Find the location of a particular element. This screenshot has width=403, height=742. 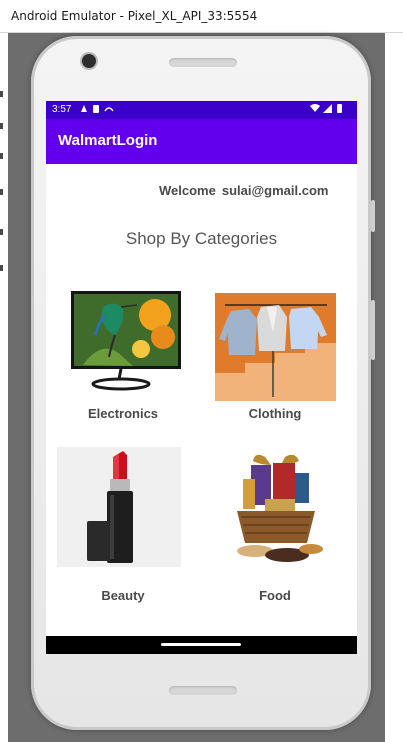

category-clothing: Clothing is located at coordinates (275, 362).